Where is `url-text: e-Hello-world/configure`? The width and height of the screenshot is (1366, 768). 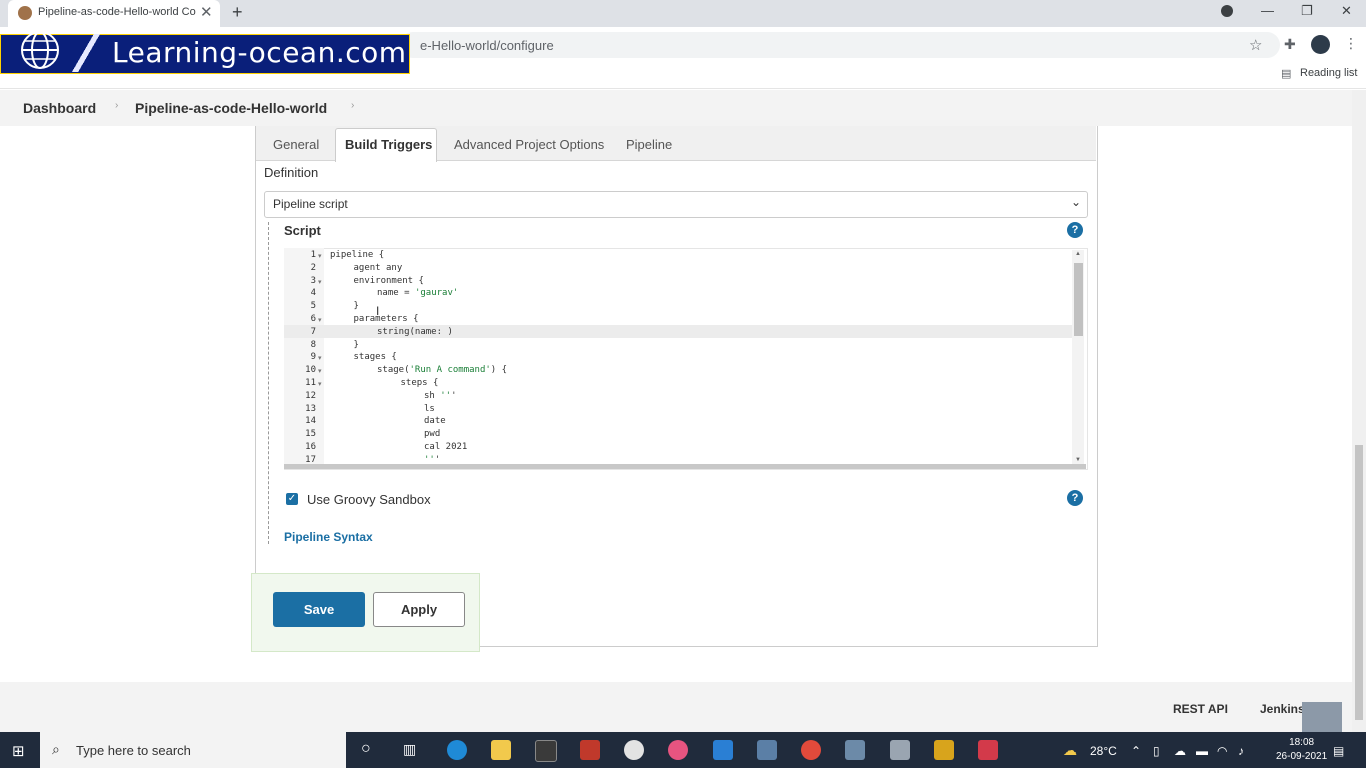
url-text: e-Hello-world/configure is located at coordinates (487, 45).